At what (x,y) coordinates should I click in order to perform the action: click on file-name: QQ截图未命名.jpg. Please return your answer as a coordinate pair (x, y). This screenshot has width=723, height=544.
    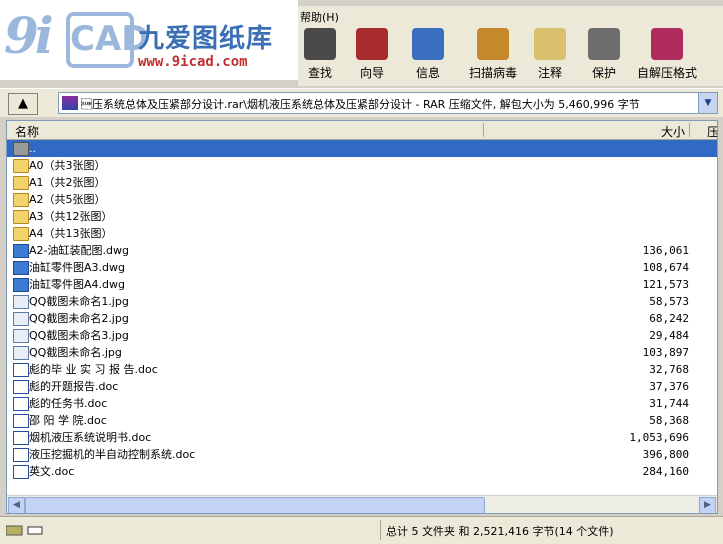
    Looking at the image, I should click on (75, 352).